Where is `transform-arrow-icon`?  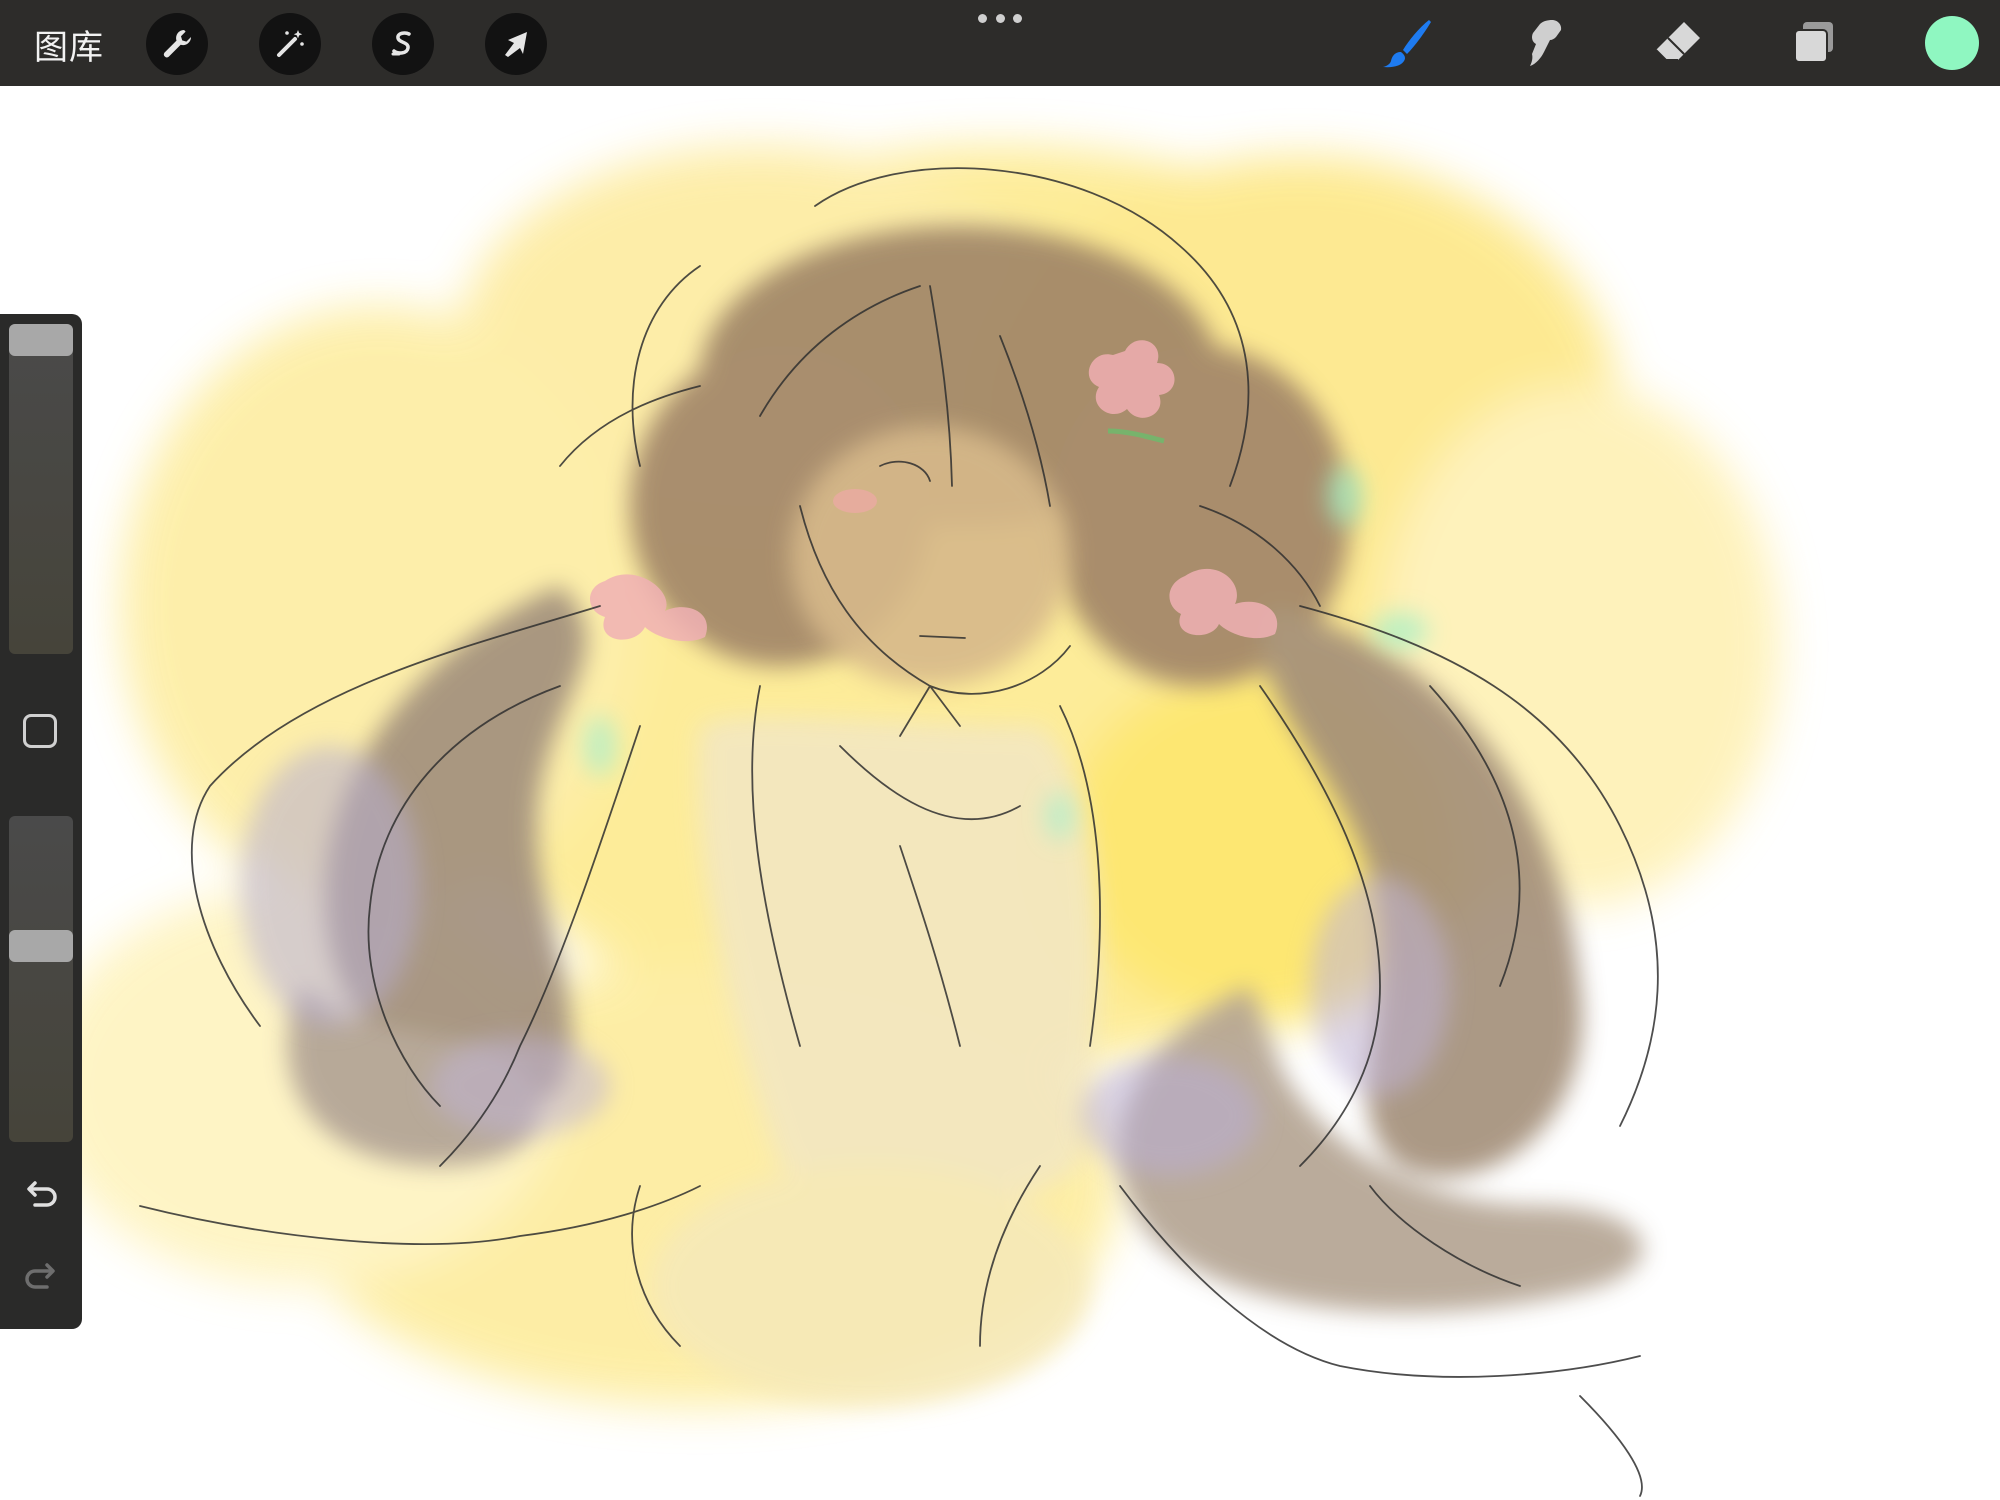
transform-arrow-icon is located at coordinates (516, 44).